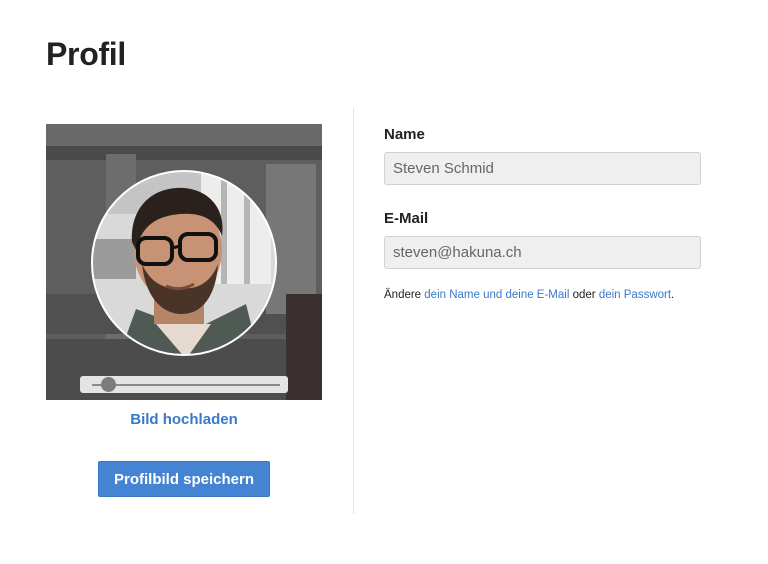  What do you see at coordinates (584, 295) in the screenshot?
I see `hint-middle: oder` at bounding box center [584, 295].